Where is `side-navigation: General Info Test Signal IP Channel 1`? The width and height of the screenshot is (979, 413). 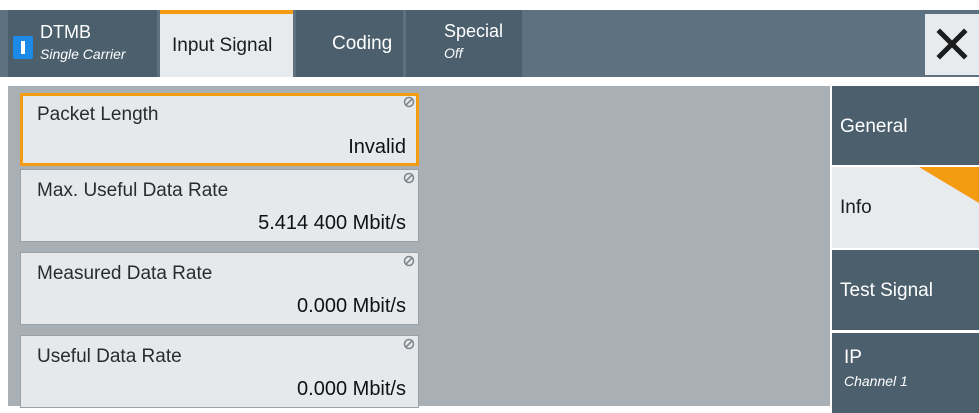
side-navigation: General Info Test Signal IP Channel 1 is located at coordinates (905, 249).